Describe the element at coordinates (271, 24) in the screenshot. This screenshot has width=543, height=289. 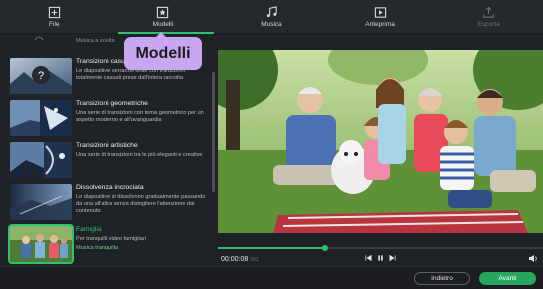
I see `tab-music-label: Musica` at that location.